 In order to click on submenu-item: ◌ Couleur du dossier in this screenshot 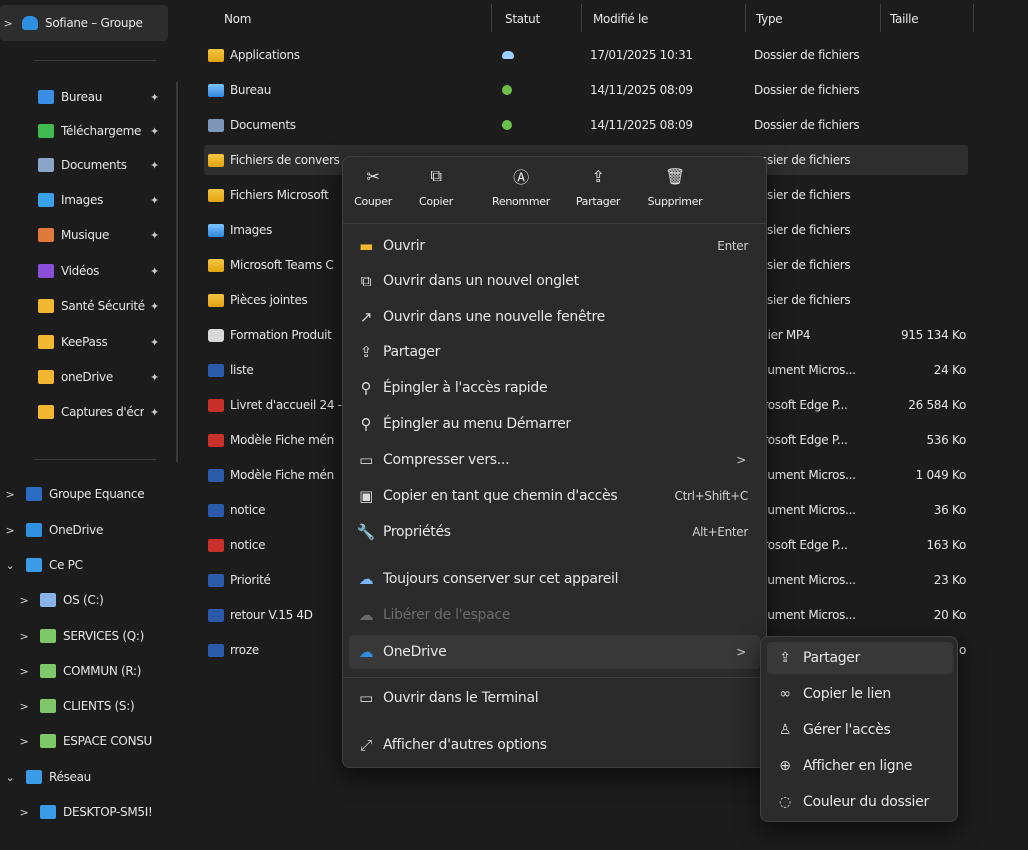, I will do `click(860, 802)`.